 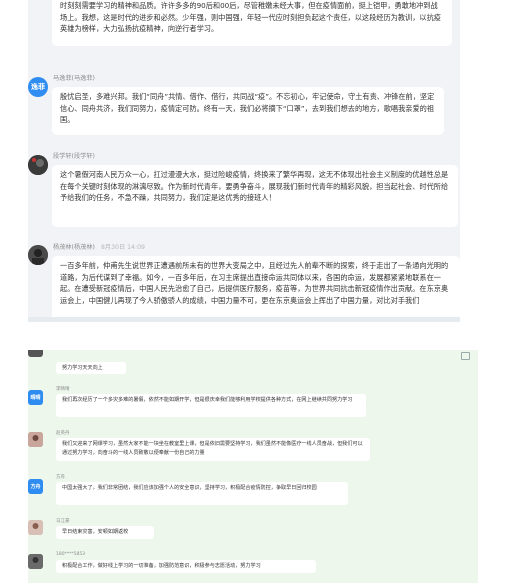 I want to click on message-bubble: 积极配合工作，做好线上学习的一切准备，加强防范意识，积极参与志愿活动，努力学习, so click(x=186, y=566).